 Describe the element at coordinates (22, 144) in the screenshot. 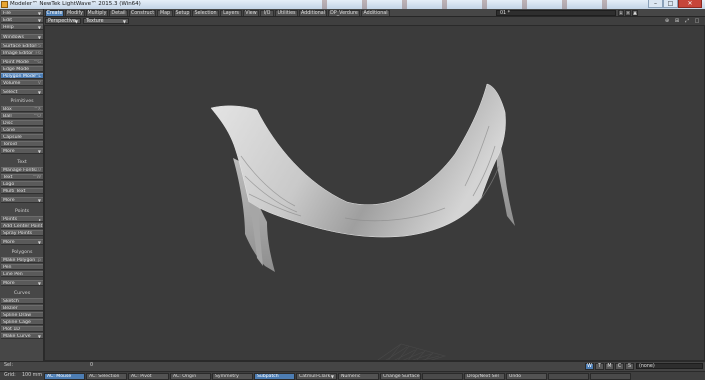

I see `toroid-button: Toroid` at that location.